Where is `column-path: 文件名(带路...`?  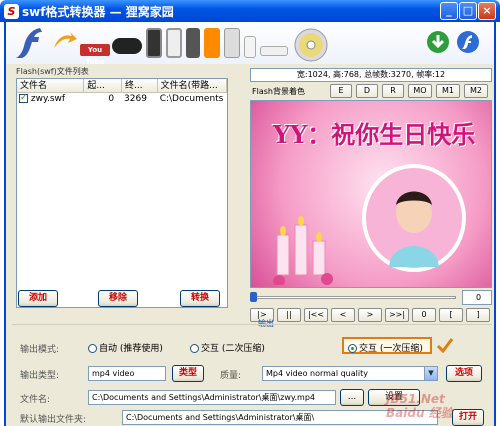
column-path: 文件名(带路... is located at coordinates (192, 85).